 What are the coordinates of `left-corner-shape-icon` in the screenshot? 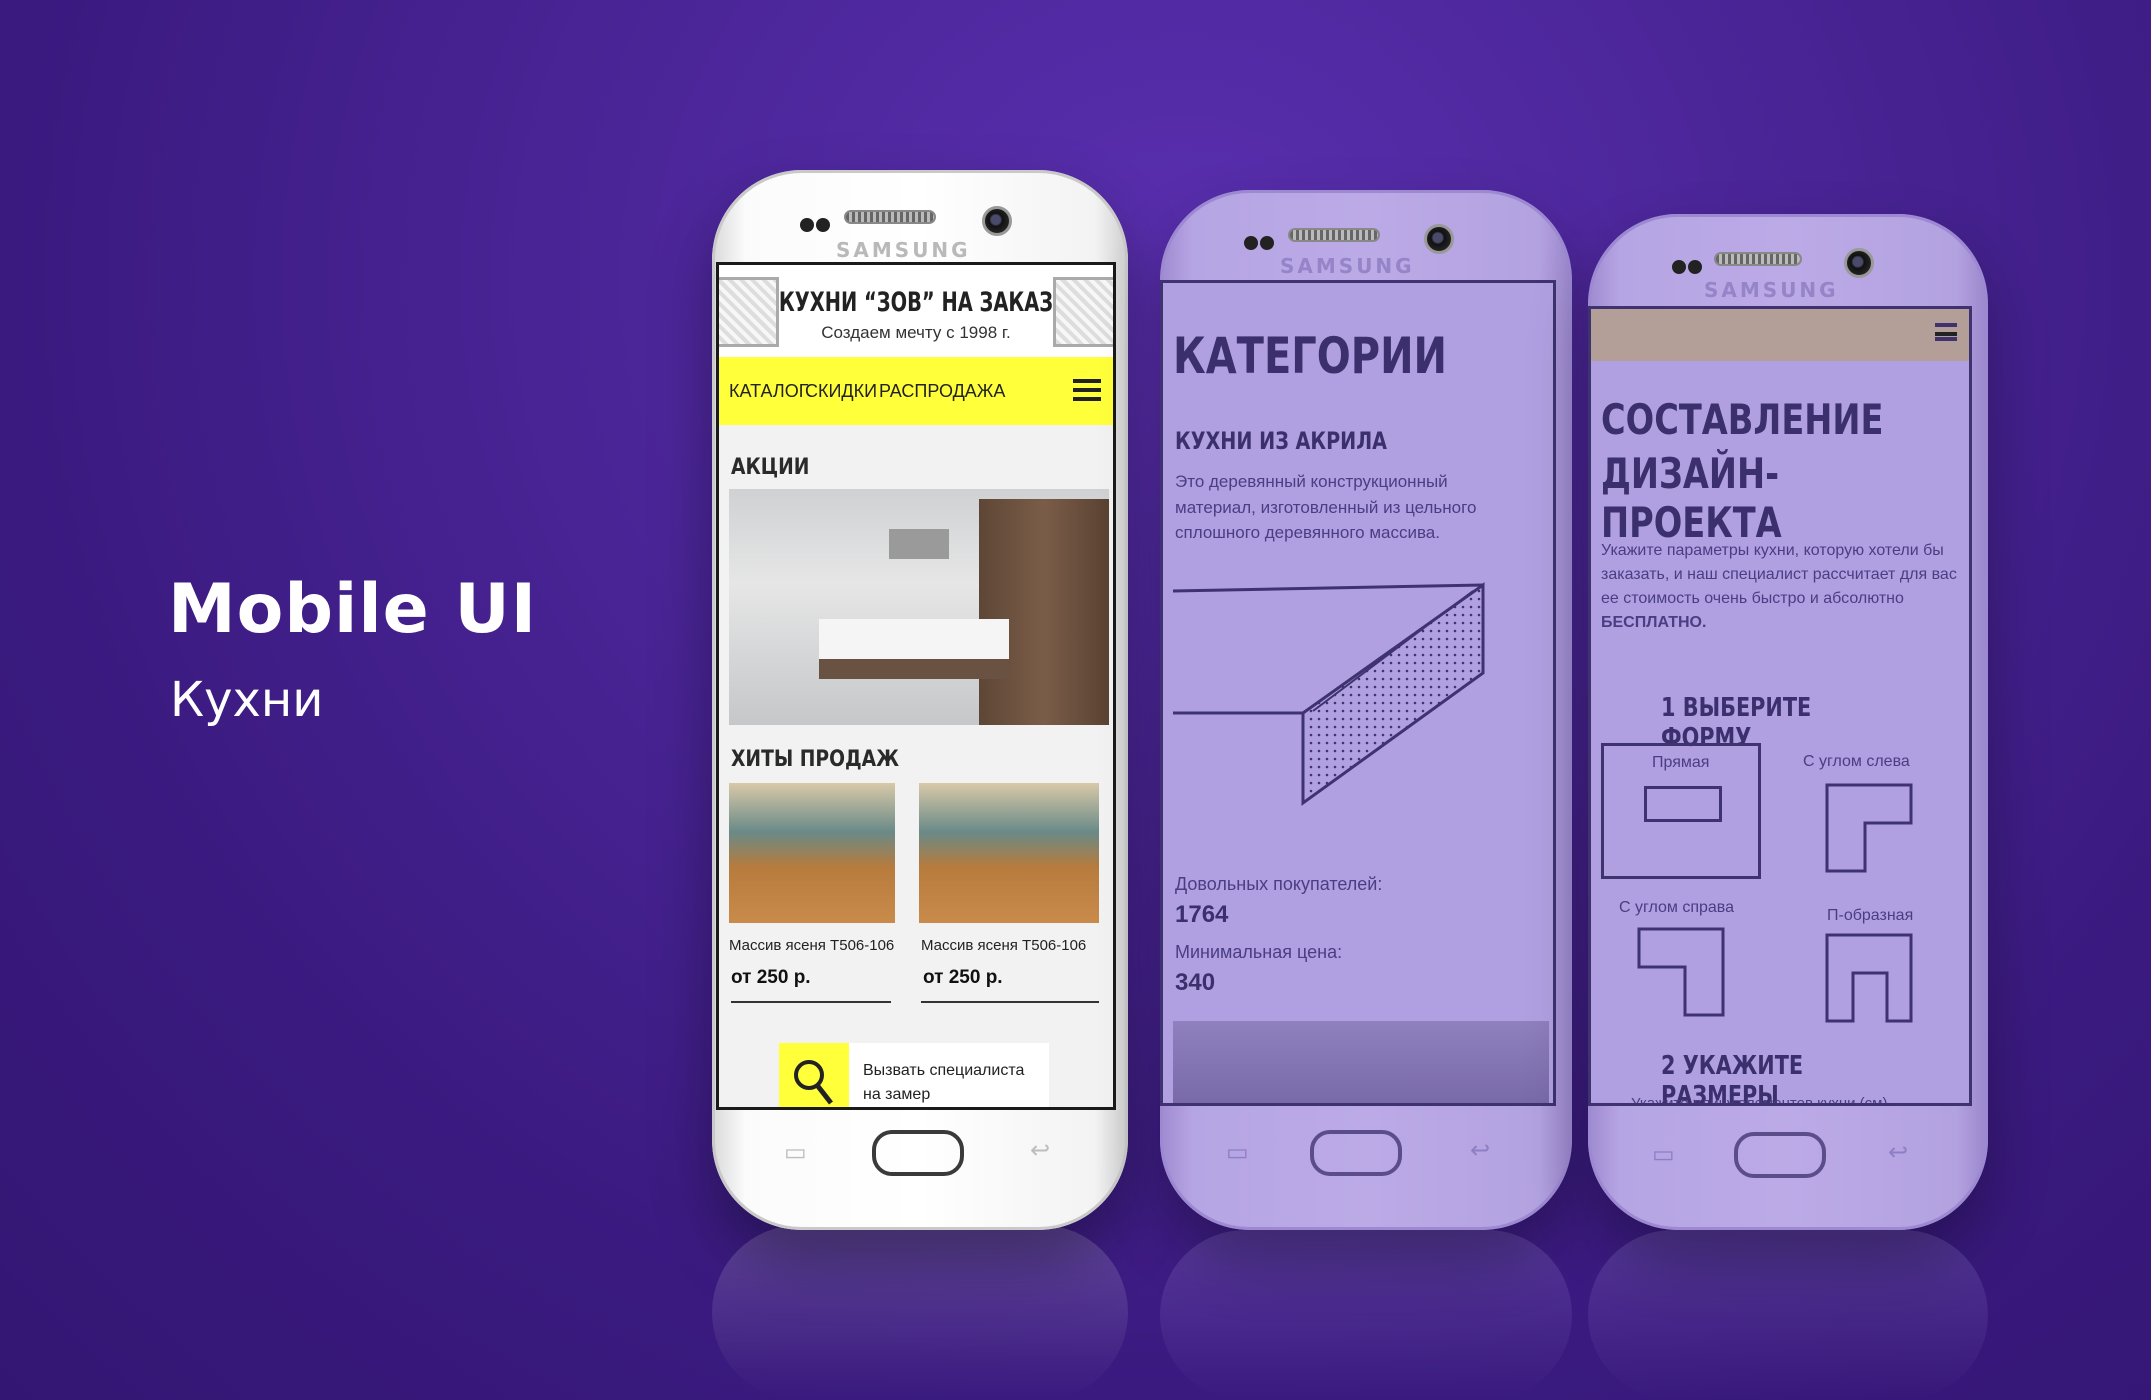 It's located at (1869, 828).